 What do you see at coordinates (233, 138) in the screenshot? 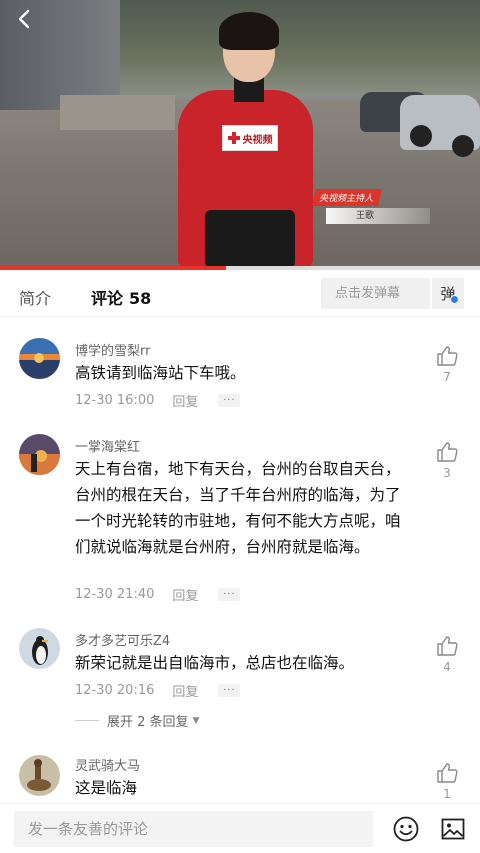
I see `cctv-video-logo-icon` at bounding box center [233, 138].